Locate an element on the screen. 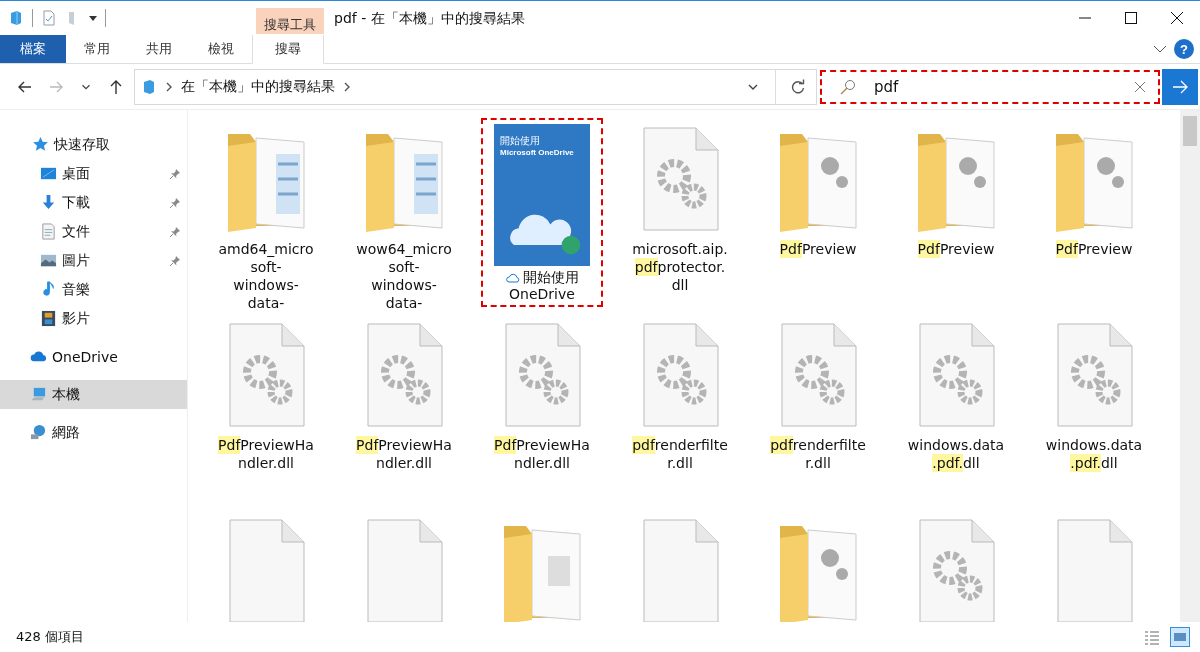  file-name: microsoft.aip. pdfprotector. dll is located at coordinates (680, 267).